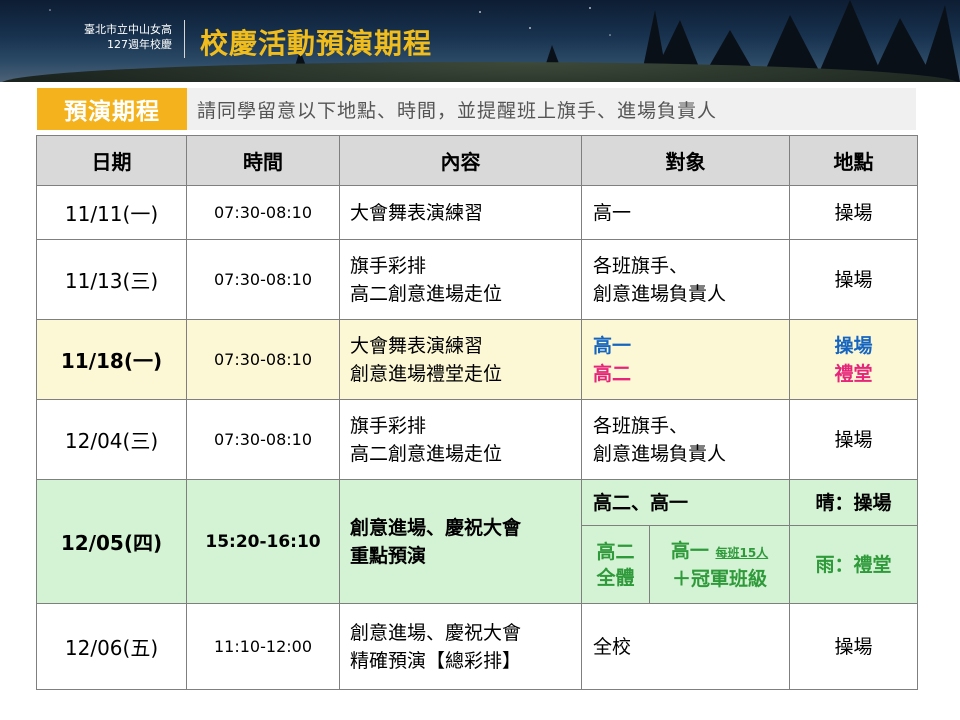 The image size is (960, 720). Describe the element at coordinates (426, 373) in the screenshot. I see `content-line: 創意進場禮堂走位` at that location.